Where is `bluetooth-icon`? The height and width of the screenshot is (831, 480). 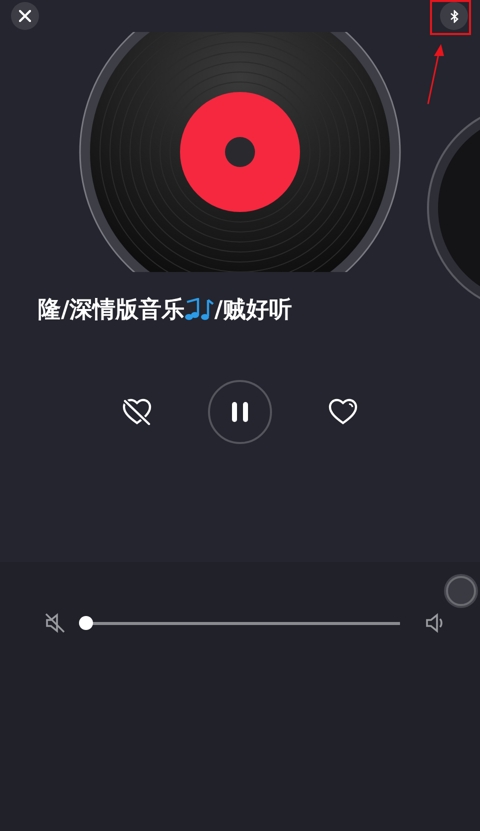 bluetooth-icon is located at coordinates (454, 16).